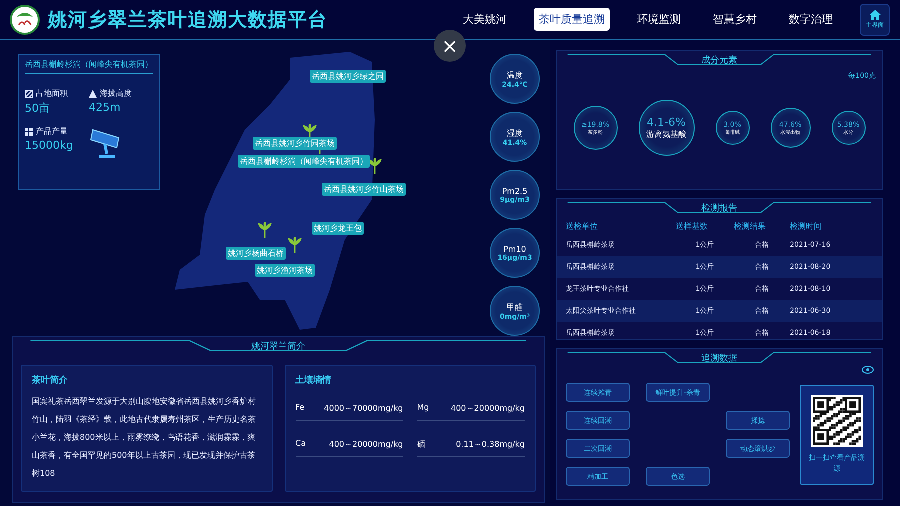 The image size is (900, 506). Describe the element at coordinates (29, 132) in the screenshot. I see `grid-icon` at that location.